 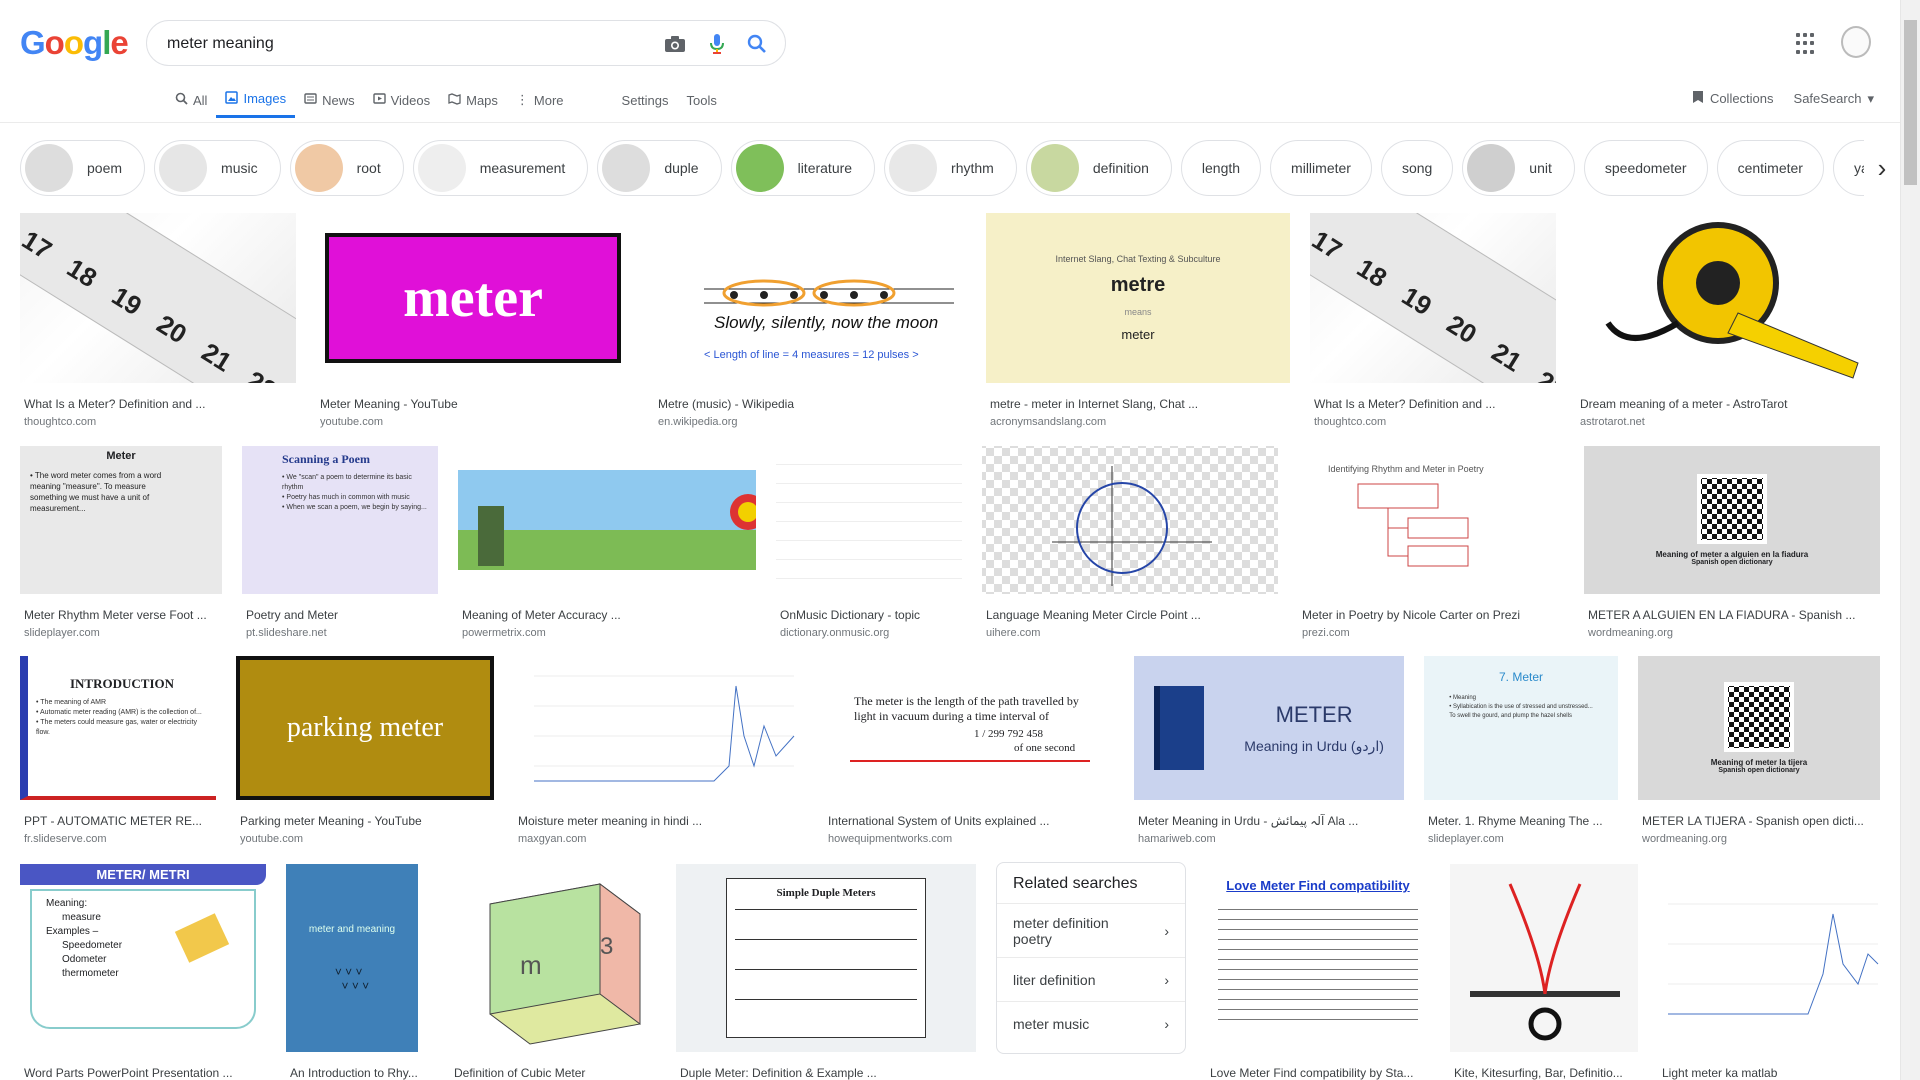 What do you see at coordinates (1321, 168) in the screenshot?
I see `chip-millimeter: millimeter` at bounding box center [1321, 168].